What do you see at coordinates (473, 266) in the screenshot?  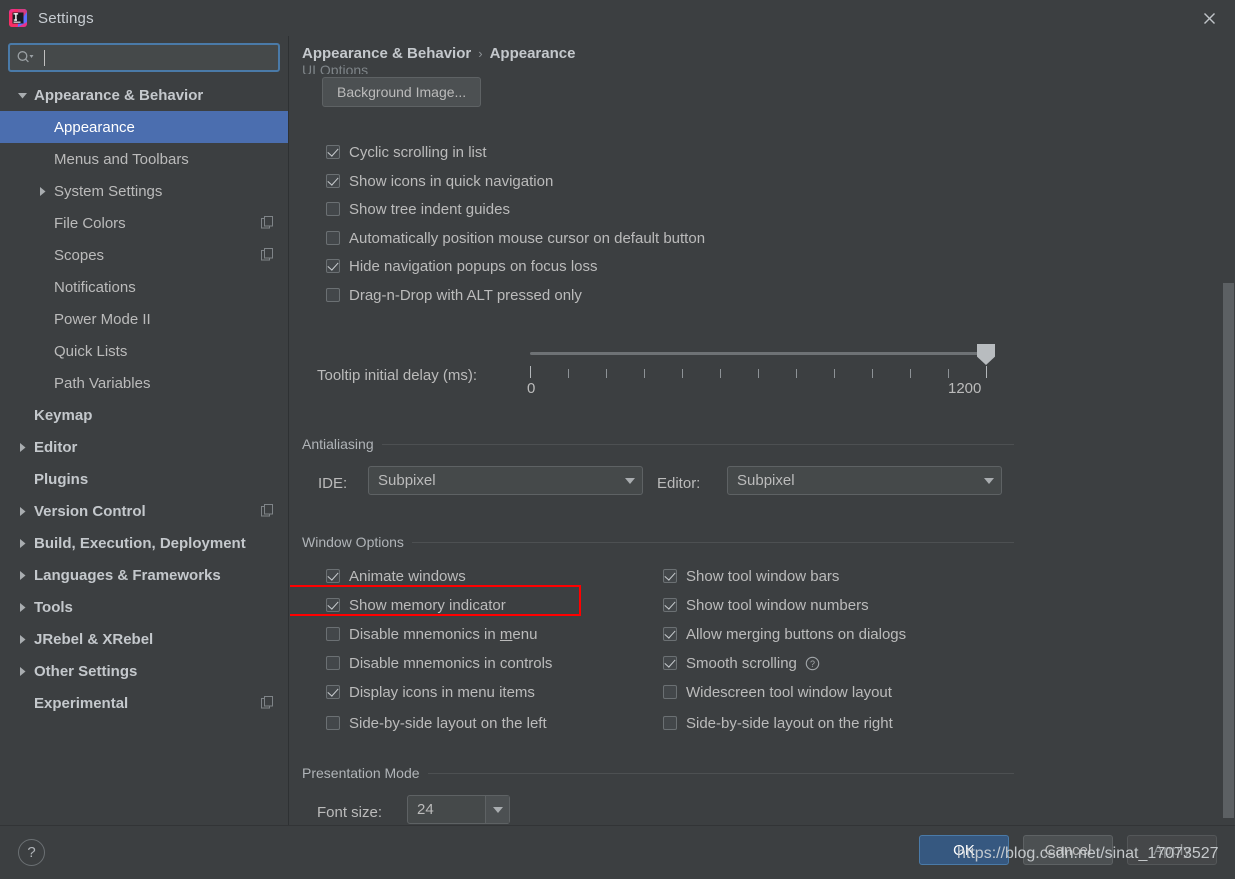 I see `checkbox-label: Hide navigation popups on focus loss` at bounding box center [473, 266].